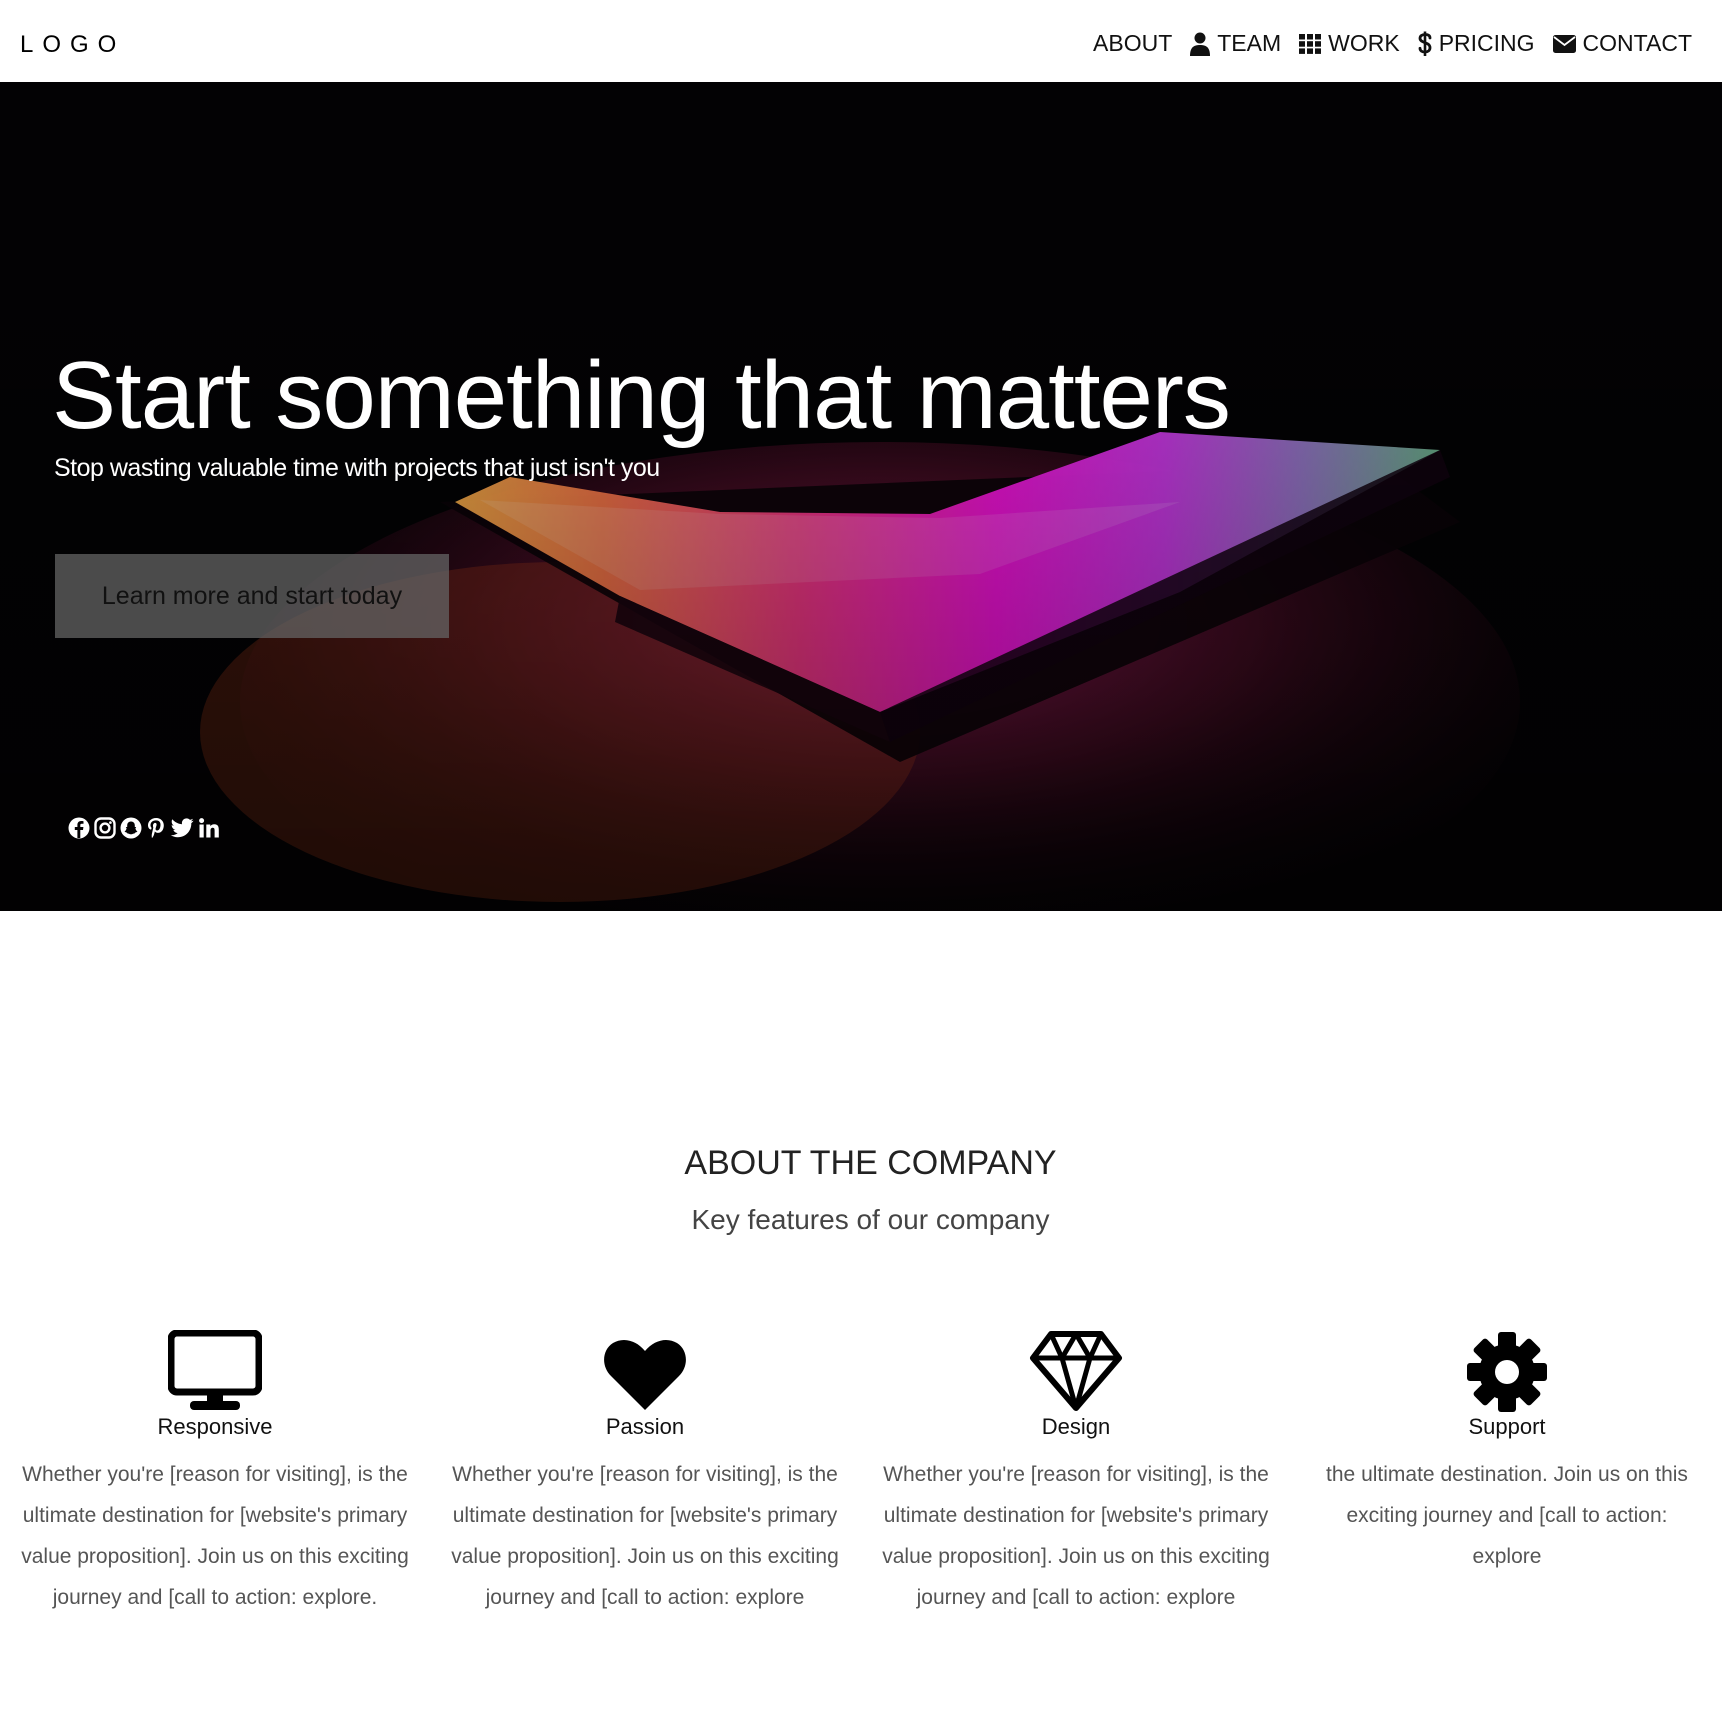 Image resolution: width=1722 pixels, height=1722 pixels. Describe the element at coordinates (105, 830) in the screenshot. I see `instagram-icon` at that location.